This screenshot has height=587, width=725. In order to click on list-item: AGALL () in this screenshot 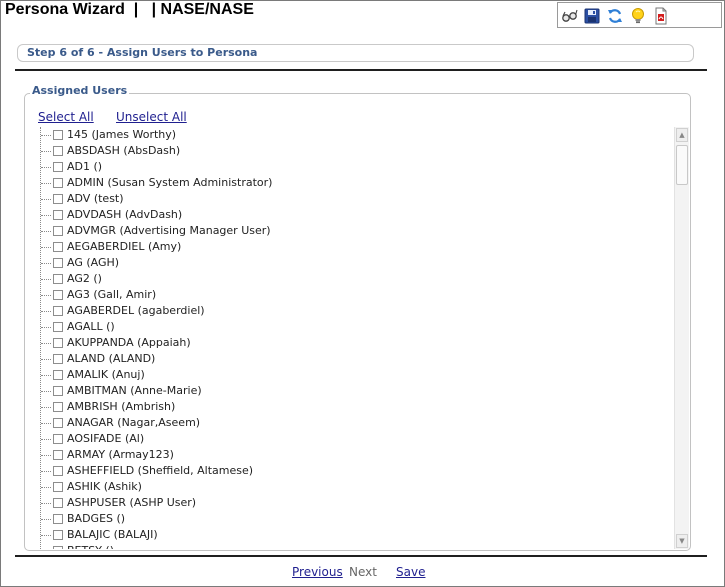, I will do `click(350, 327)`.